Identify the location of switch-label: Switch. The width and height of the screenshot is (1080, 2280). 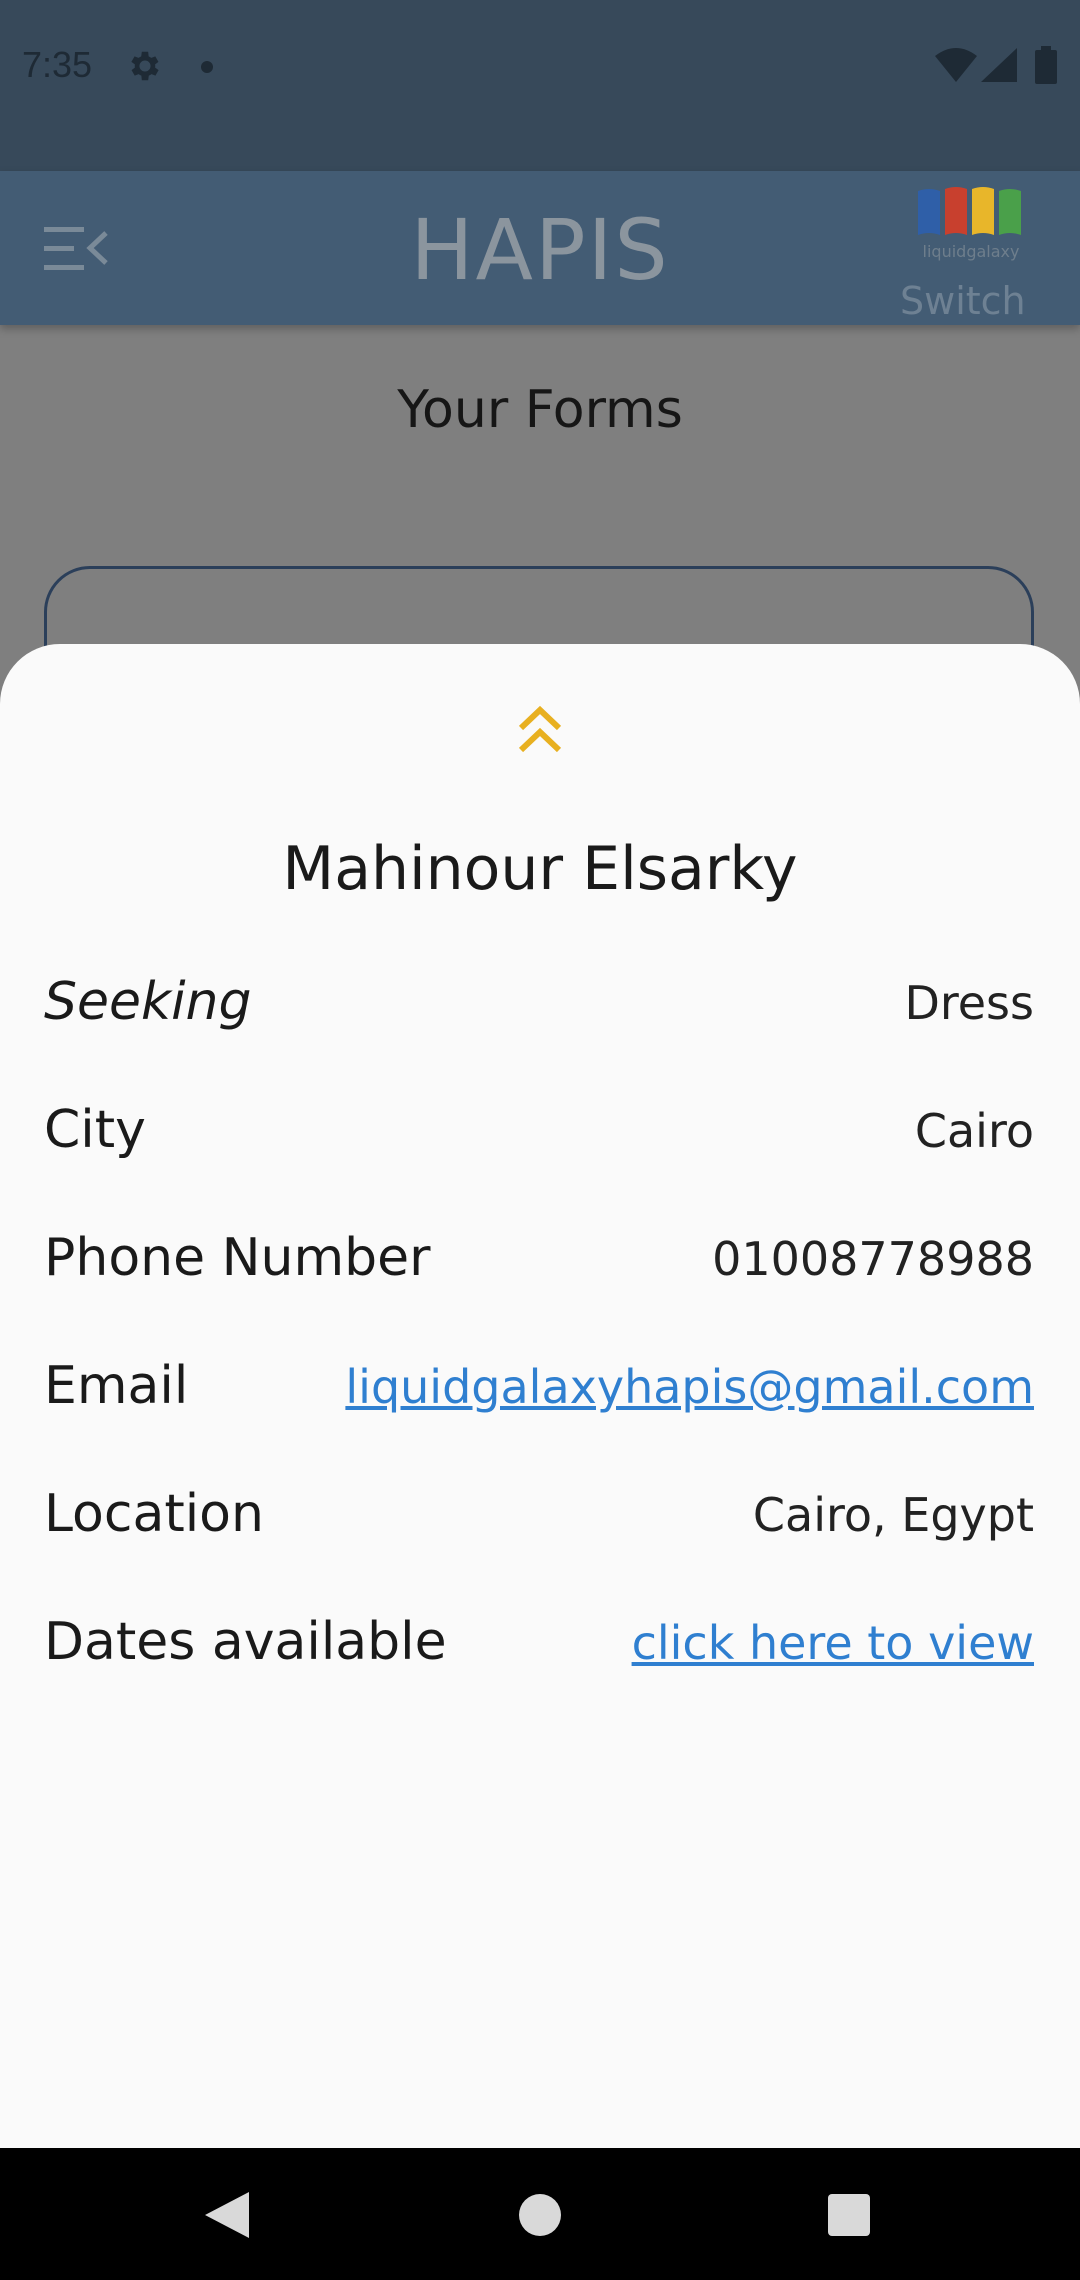
(963, 301).